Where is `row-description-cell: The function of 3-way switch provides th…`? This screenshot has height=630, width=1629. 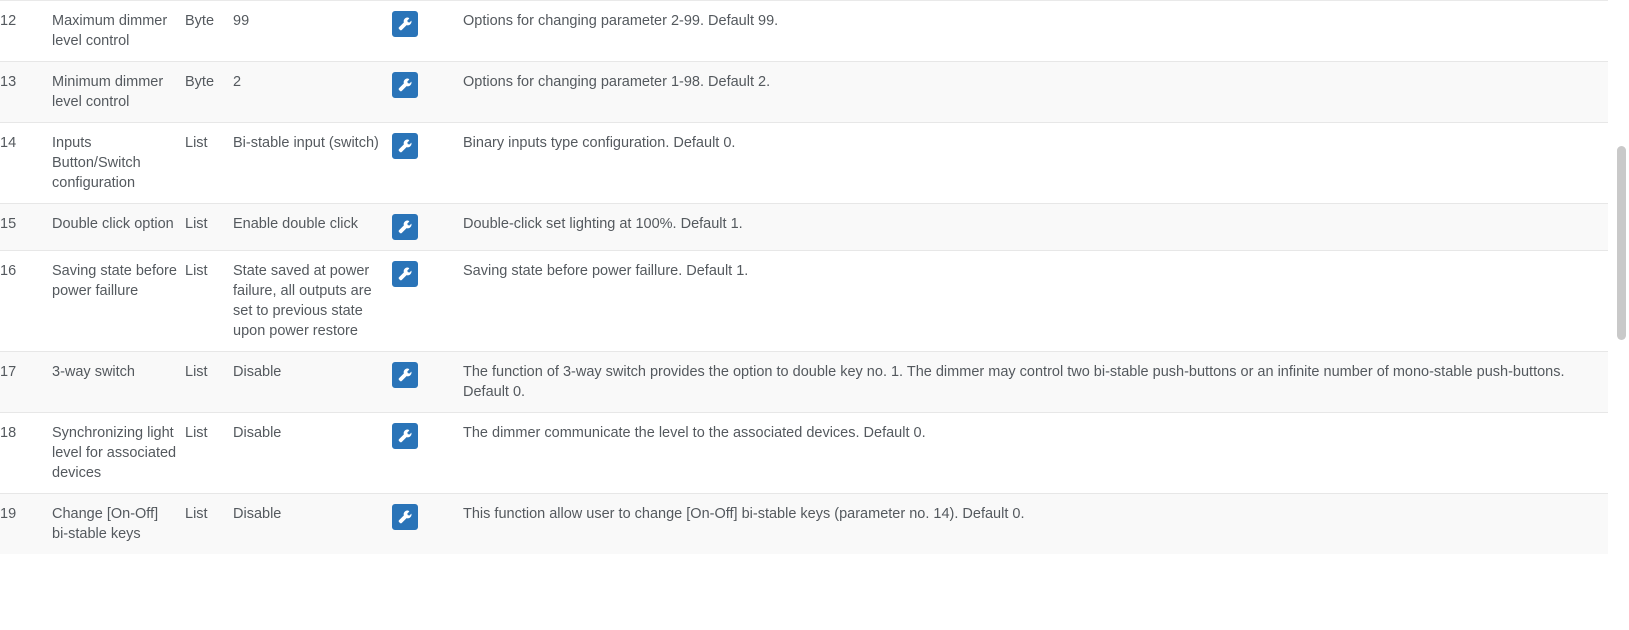 row-description-cell: The function of 3-way switch provides th… is located at coordinates (1035, 382).